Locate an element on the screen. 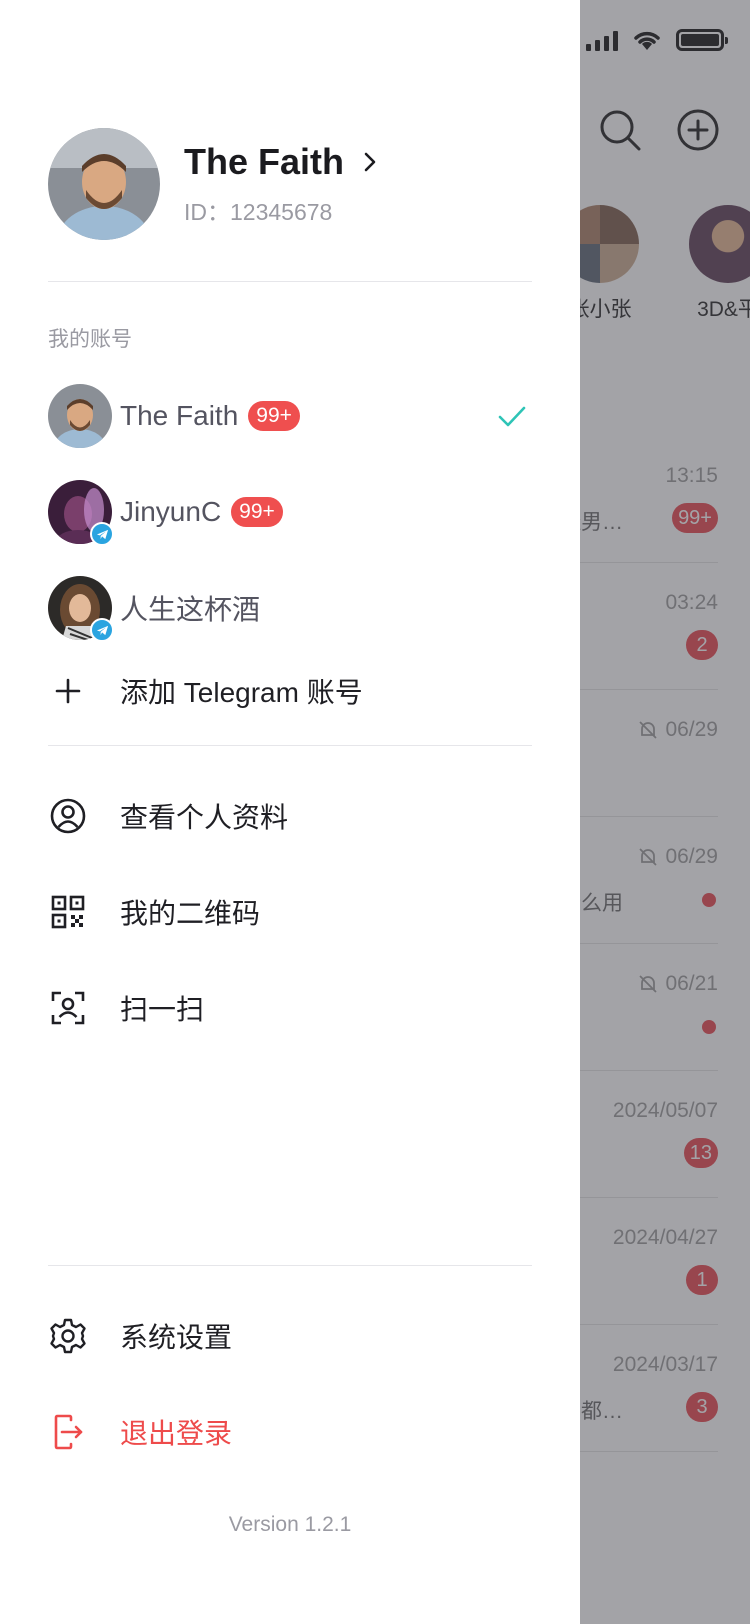  logout-icon is located at coordinates (68, 1432).